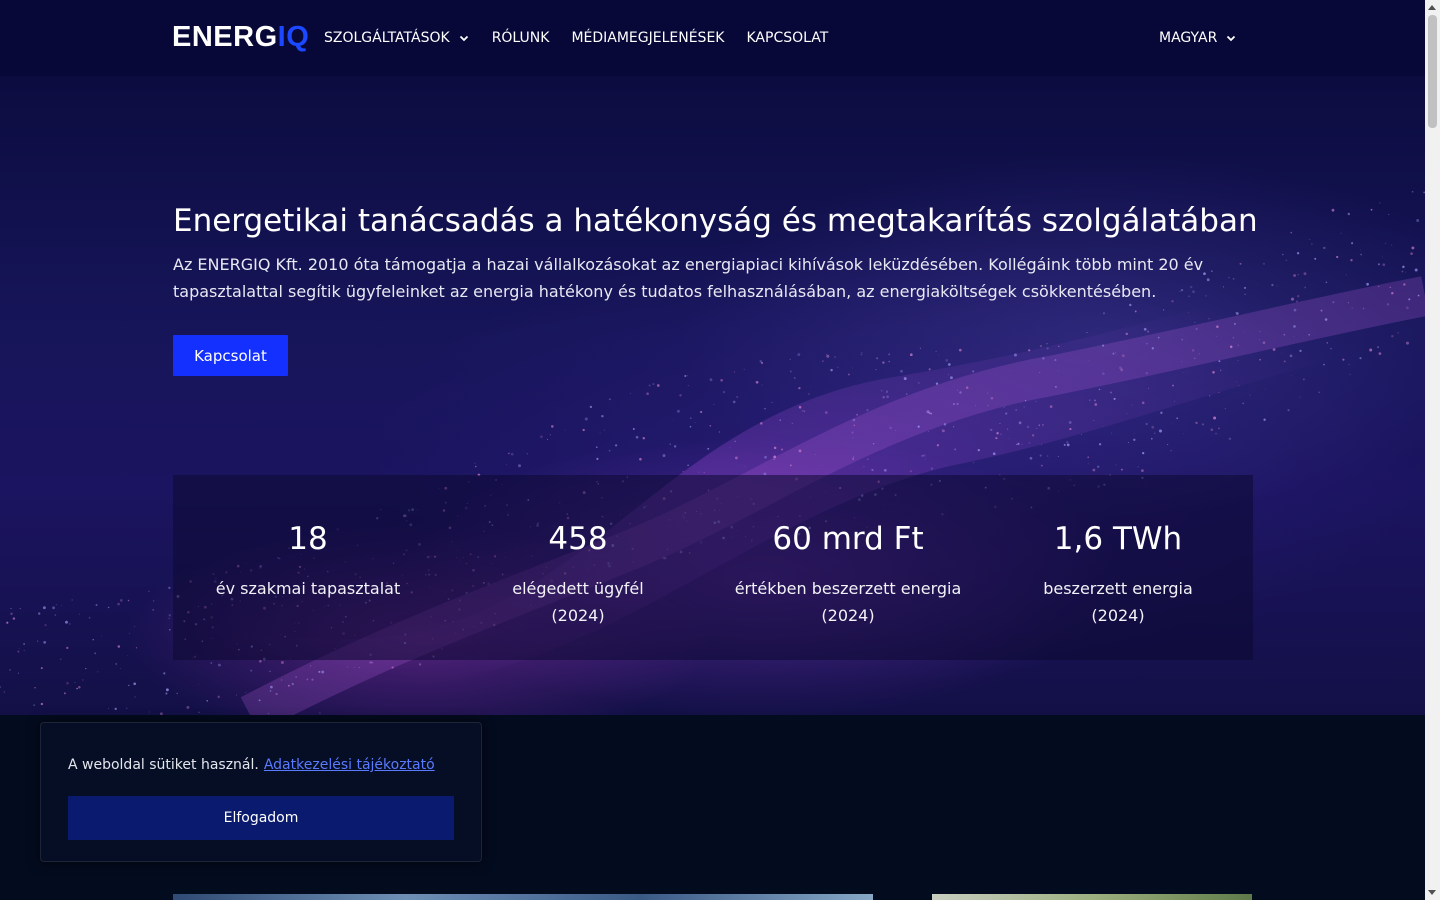  I want to click on nav-item-szolgaltatasok: SZOLGÁLTATÁSOK, so click(397, 38).